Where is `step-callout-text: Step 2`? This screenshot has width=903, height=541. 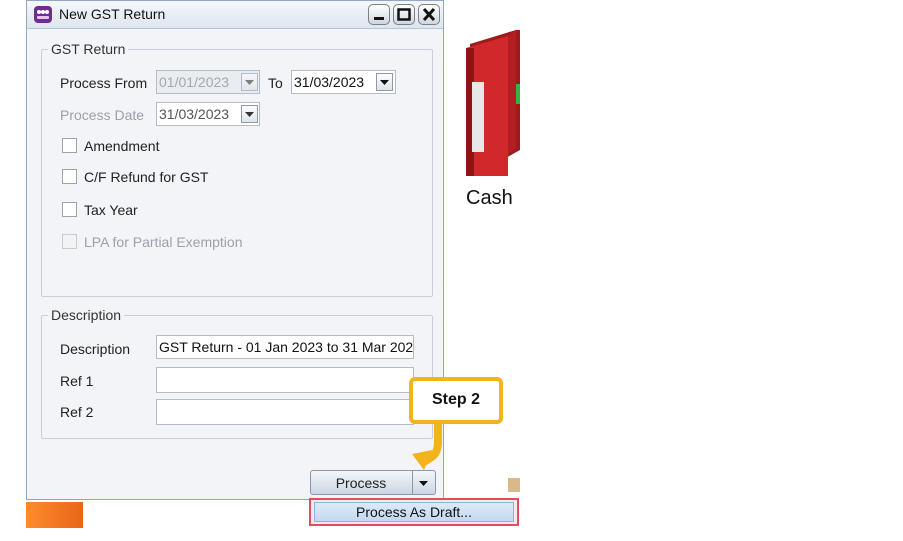 step-callout-text: Step 2 is located at coordinates (455, 399).